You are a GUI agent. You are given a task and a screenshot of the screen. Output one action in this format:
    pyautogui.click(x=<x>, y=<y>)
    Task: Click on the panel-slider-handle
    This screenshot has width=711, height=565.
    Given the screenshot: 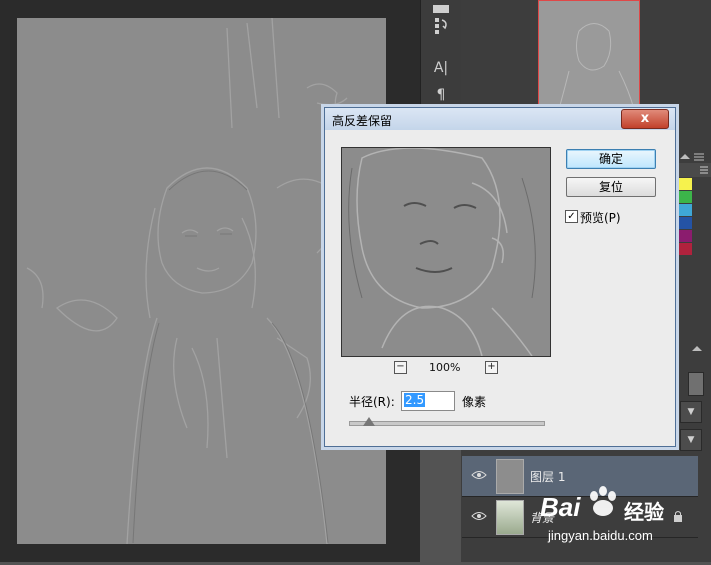 What is the action you would take?
    pyautogui.click(x=696, y=384)
    